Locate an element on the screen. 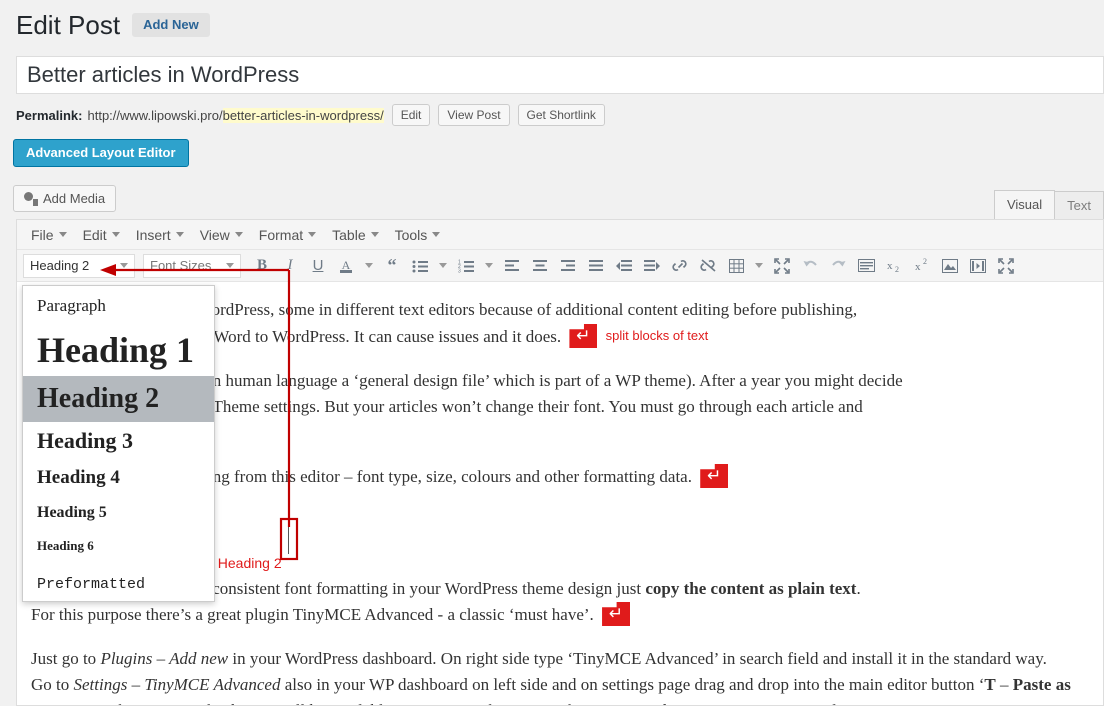 This screenshot has height=706, width=1104. table-chevron-down-icon is located at coordinates (759, 266).